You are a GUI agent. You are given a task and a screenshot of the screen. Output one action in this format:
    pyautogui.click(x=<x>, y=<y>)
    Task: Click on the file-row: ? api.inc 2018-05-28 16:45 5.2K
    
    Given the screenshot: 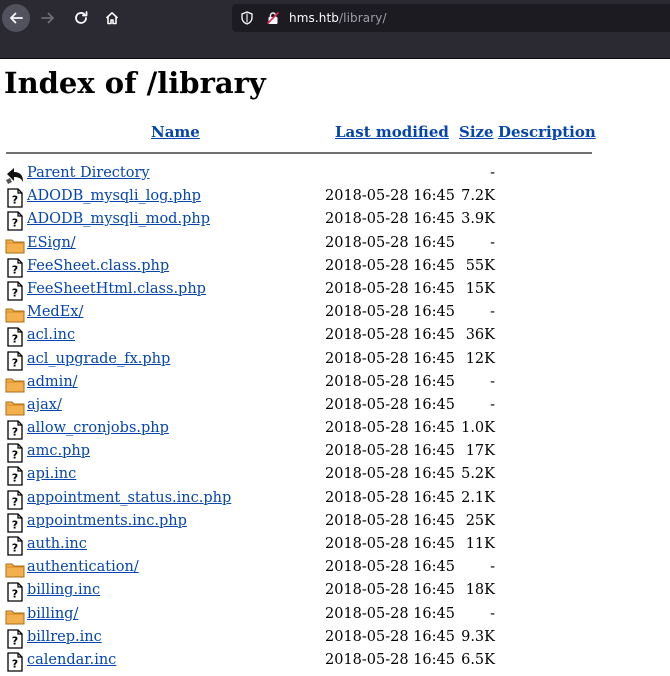 What is the action you would take?
    pyautogui.click(x=314, y=475)
    